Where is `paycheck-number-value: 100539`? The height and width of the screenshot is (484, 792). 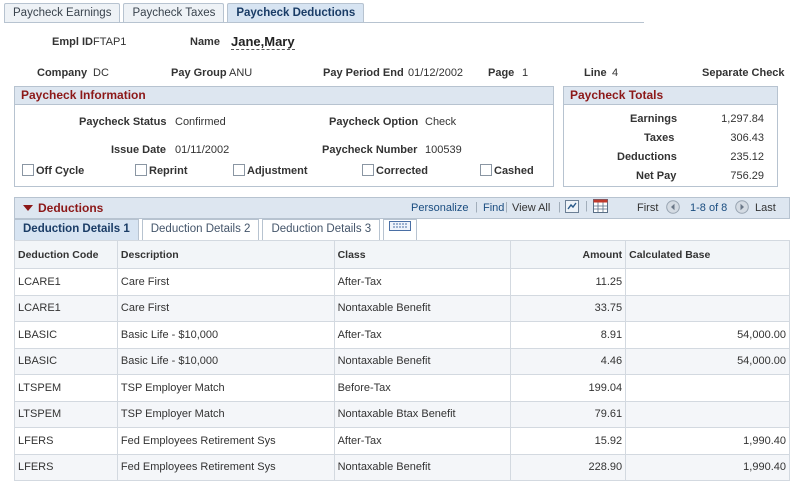 paycheck-number-value: 100539 is located at coordinates (443, 150).